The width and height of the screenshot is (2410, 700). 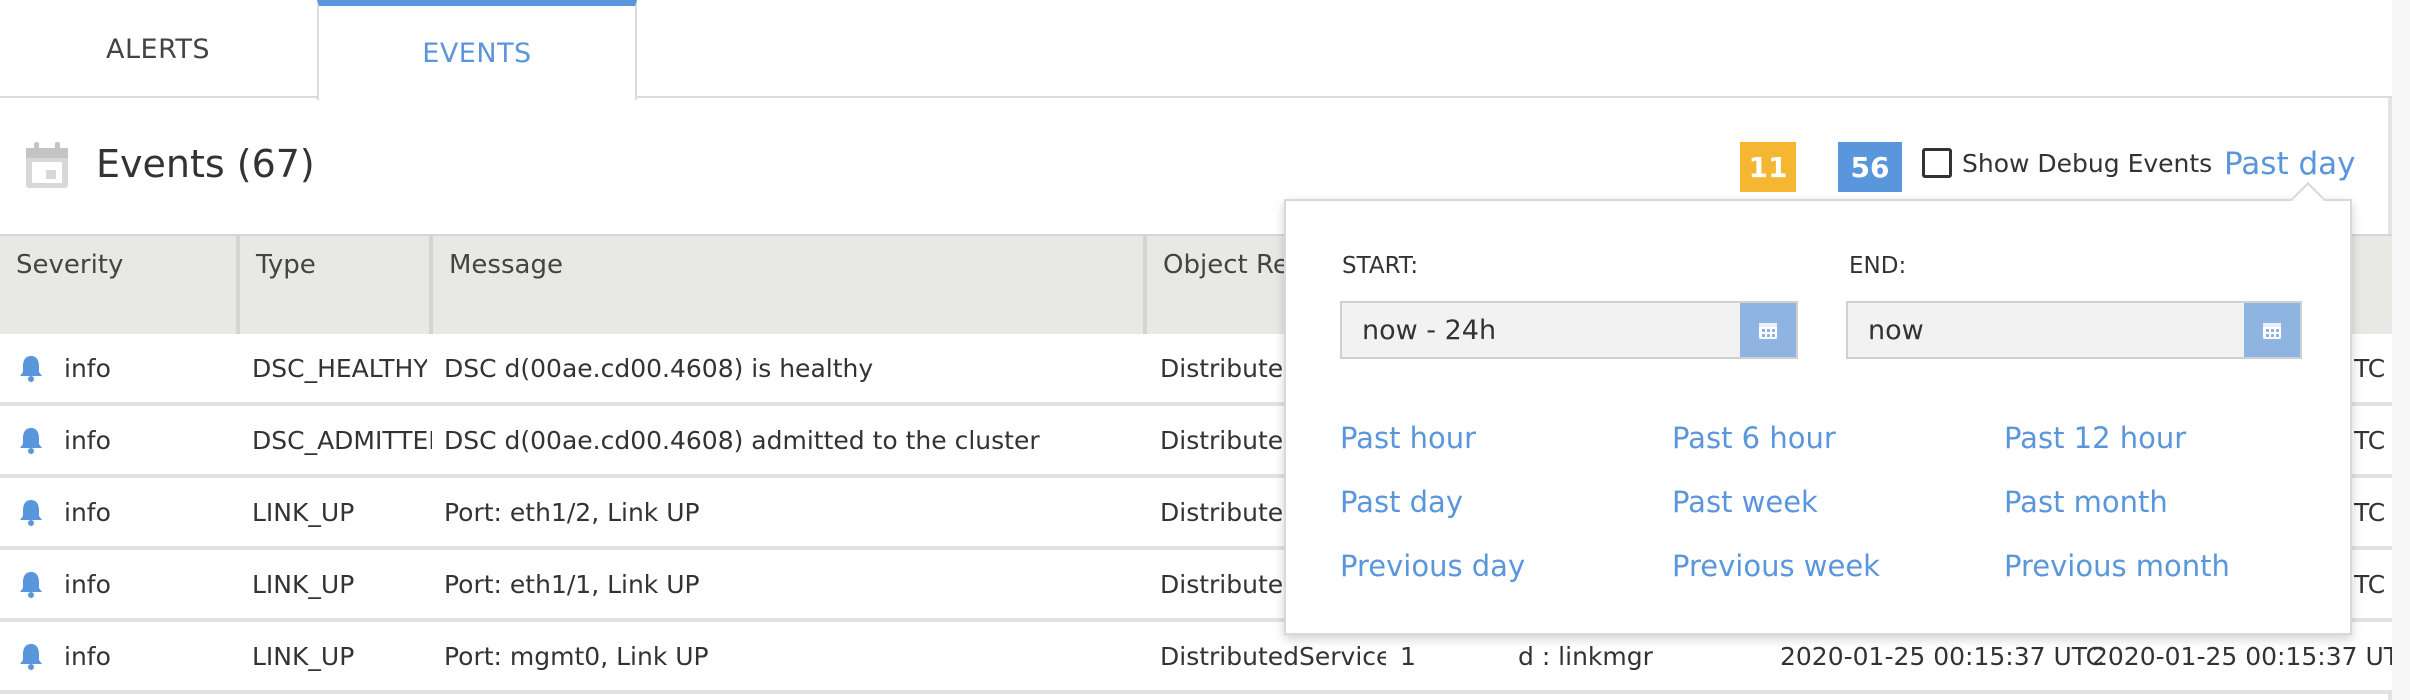 What do you see at coordinates (1401, 502) in the screenshot?
I see `preset-past-day: Past day` at bounding box center [1401, 502].